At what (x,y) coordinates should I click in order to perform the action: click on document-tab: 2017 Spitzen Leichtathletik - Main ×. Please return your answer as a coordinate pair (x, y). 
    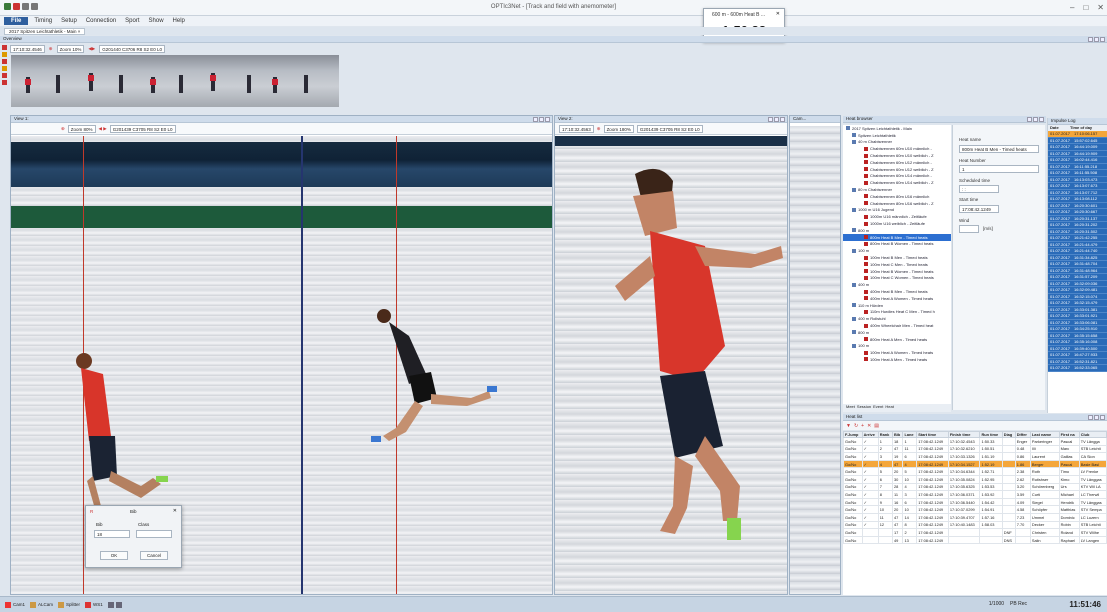
    Looking at the image, I should click on (45, 31).